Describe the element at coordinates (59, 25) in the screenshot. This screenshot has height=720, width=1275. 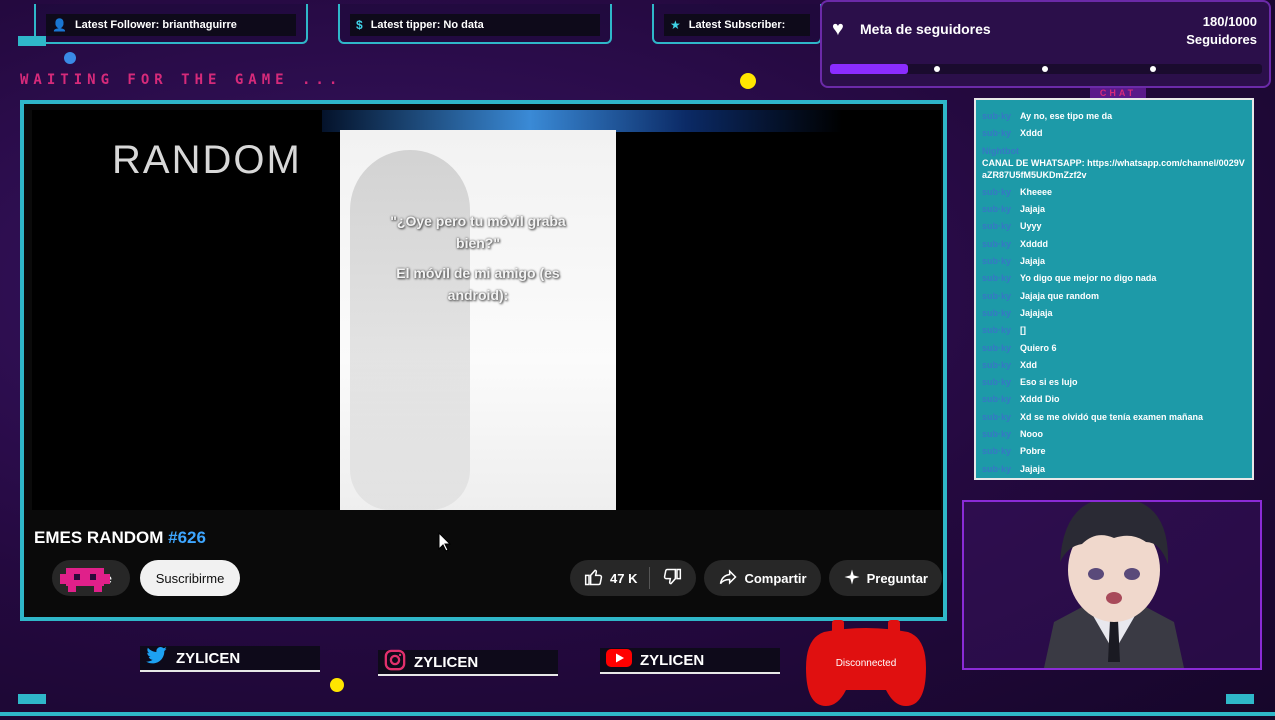
I see `user-icon: 👤` at that location.